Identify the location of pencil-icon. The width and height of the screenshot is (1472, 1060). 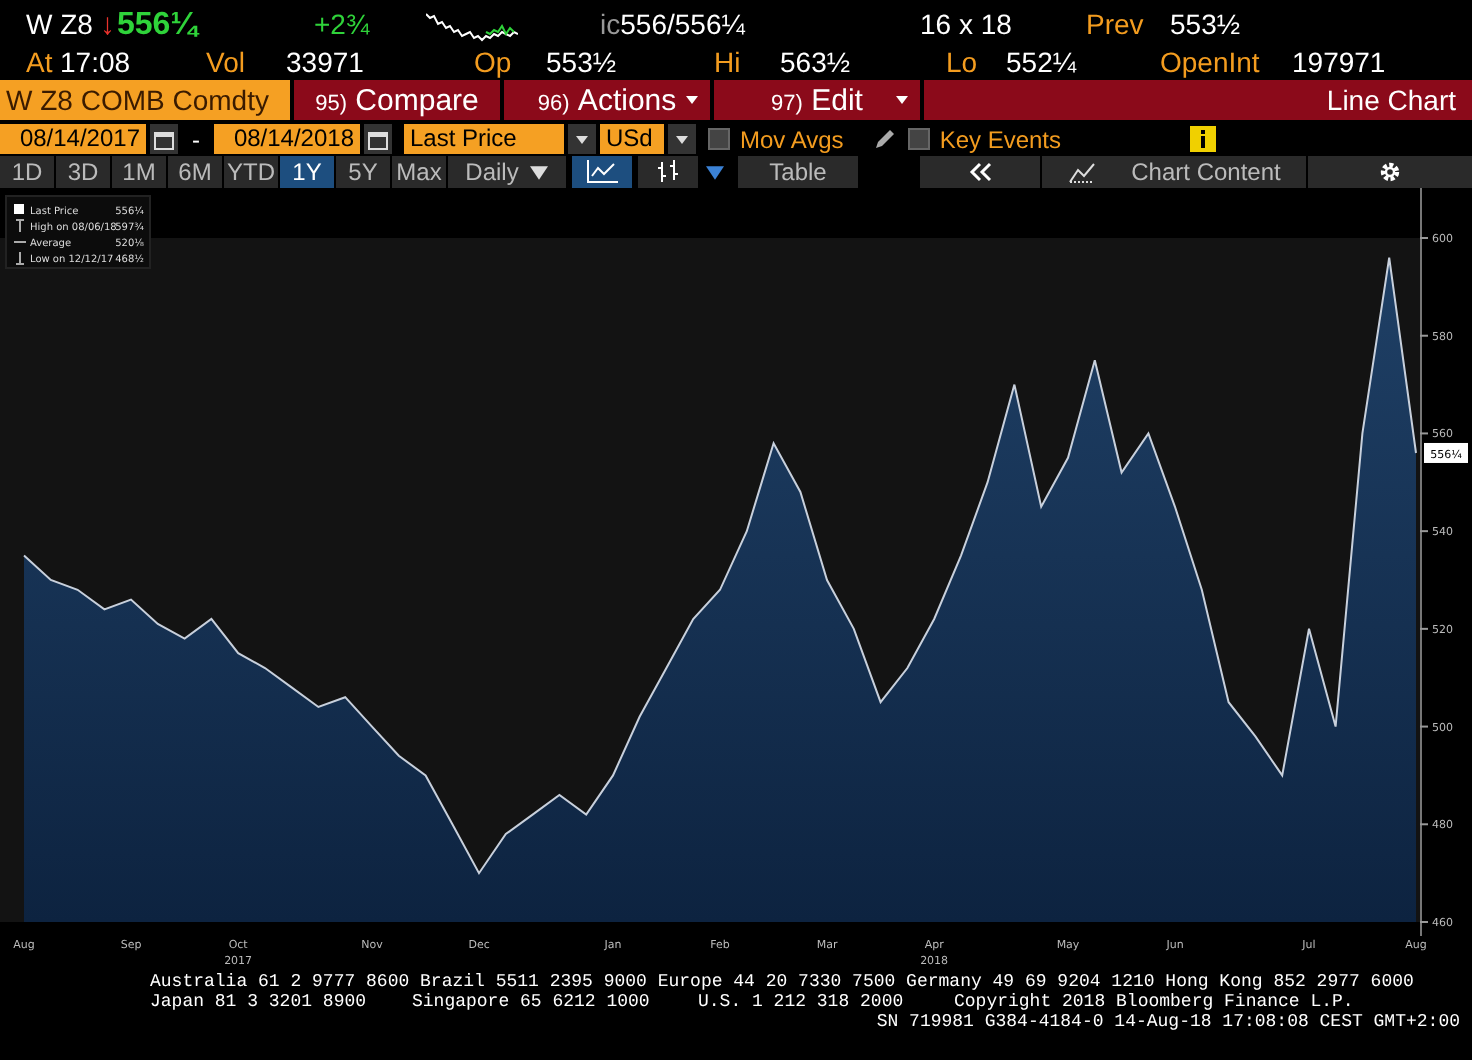
(883, 139).